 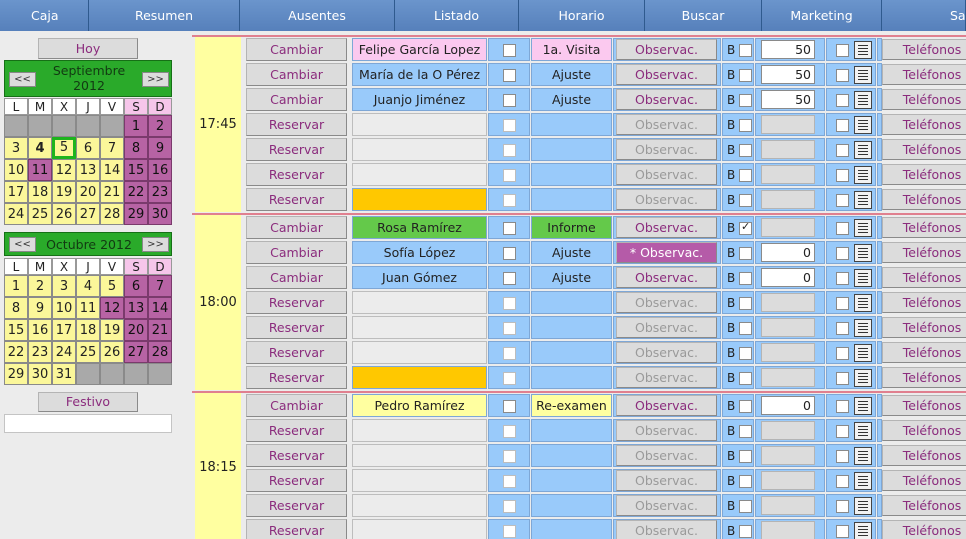 What do you see at coordinates (16, 286) in the screenshot?
I see `calendar-day: 1` at bounding box center [16, 286].